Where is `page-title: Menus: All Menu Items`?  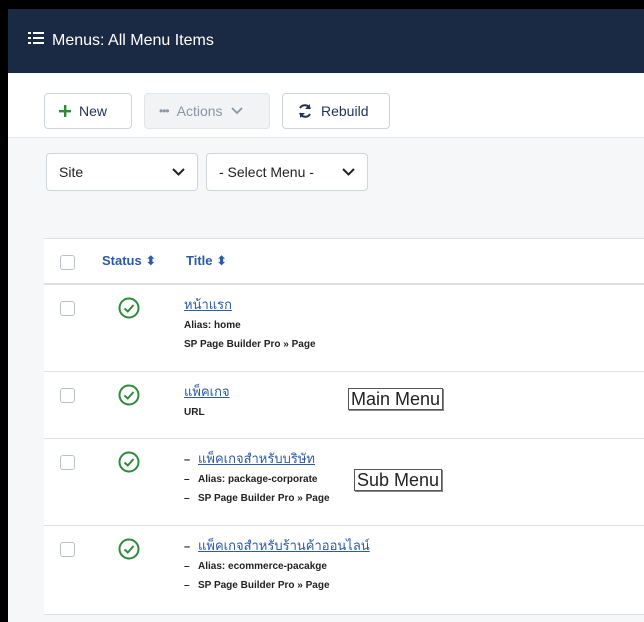 page-title: Menus: All Menu Items is located at coordinates (121, 40).